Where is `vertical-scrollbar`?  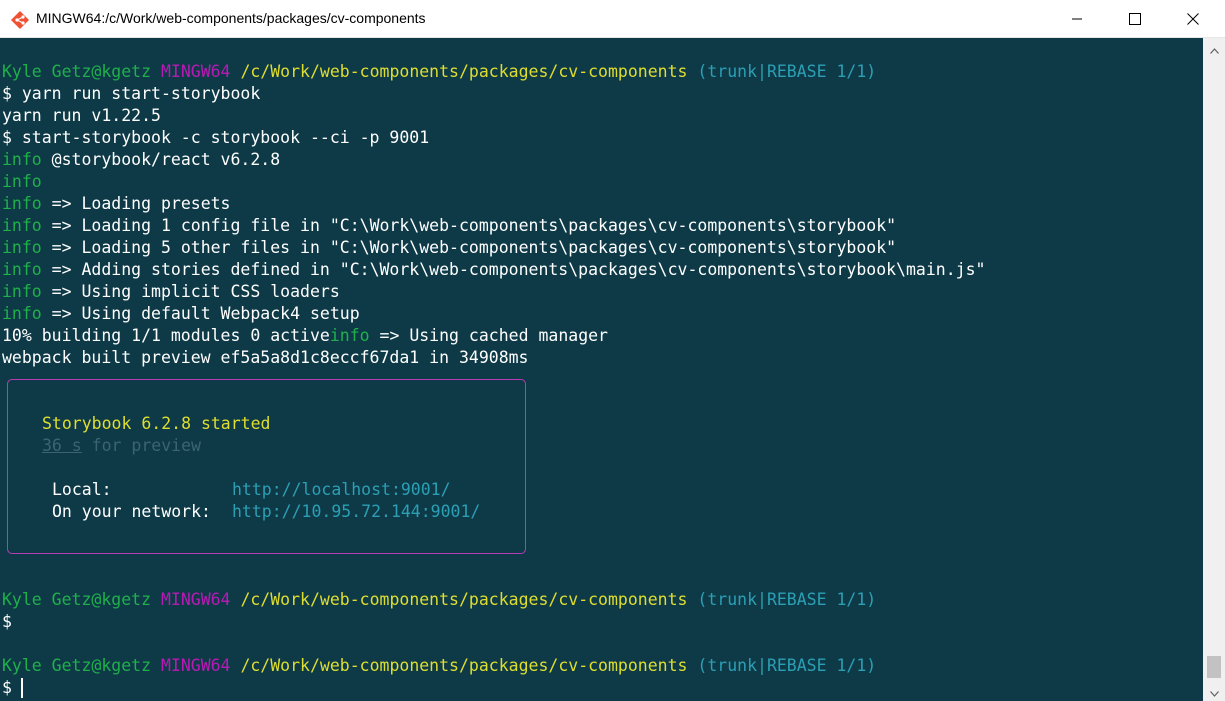
vertical-scrollbar is located at coordinates (1214, 369).